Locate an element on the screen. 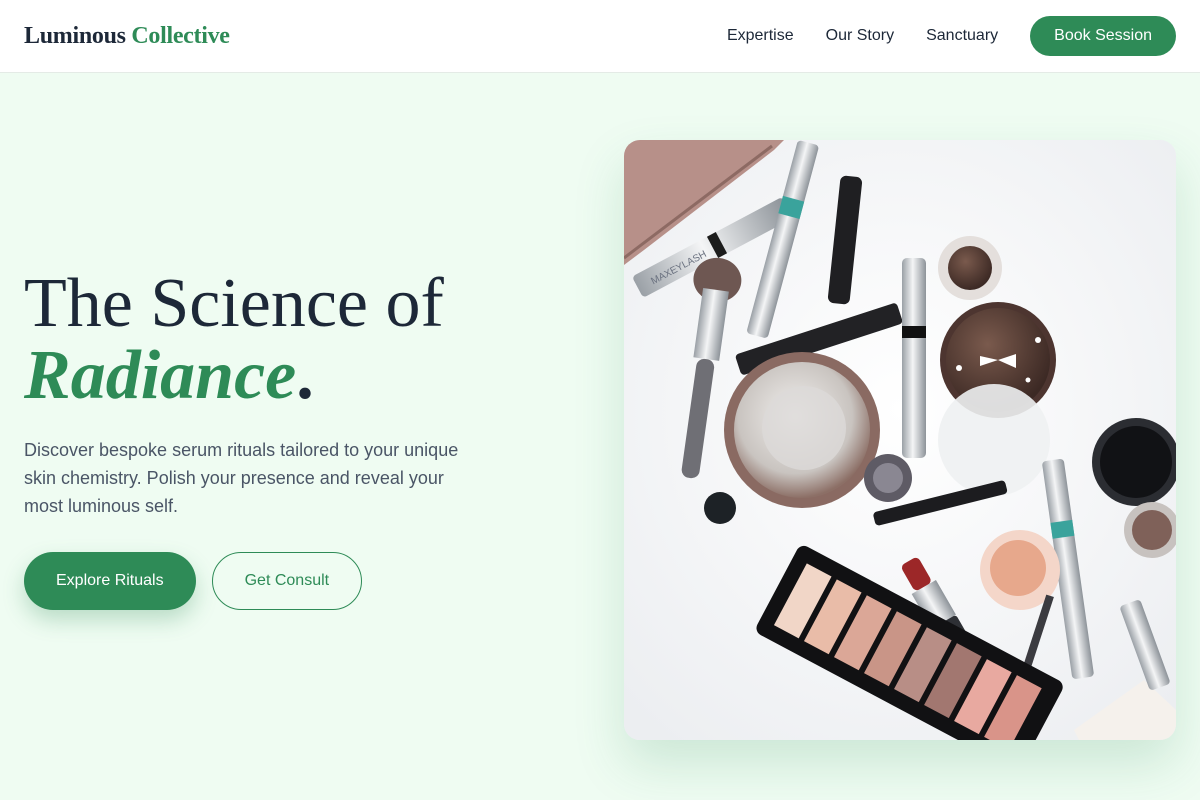 The height and width of the screenshot is (800, 1200). nav-link-expertise: Expertise is located at coordinates (760, 36).